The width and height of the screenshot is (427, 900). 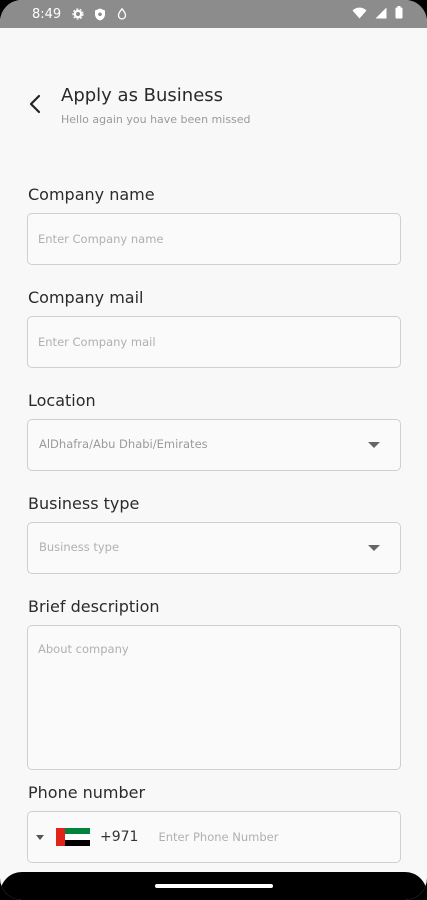 I want to click on phone-number-input, so click(x=274, y=837).